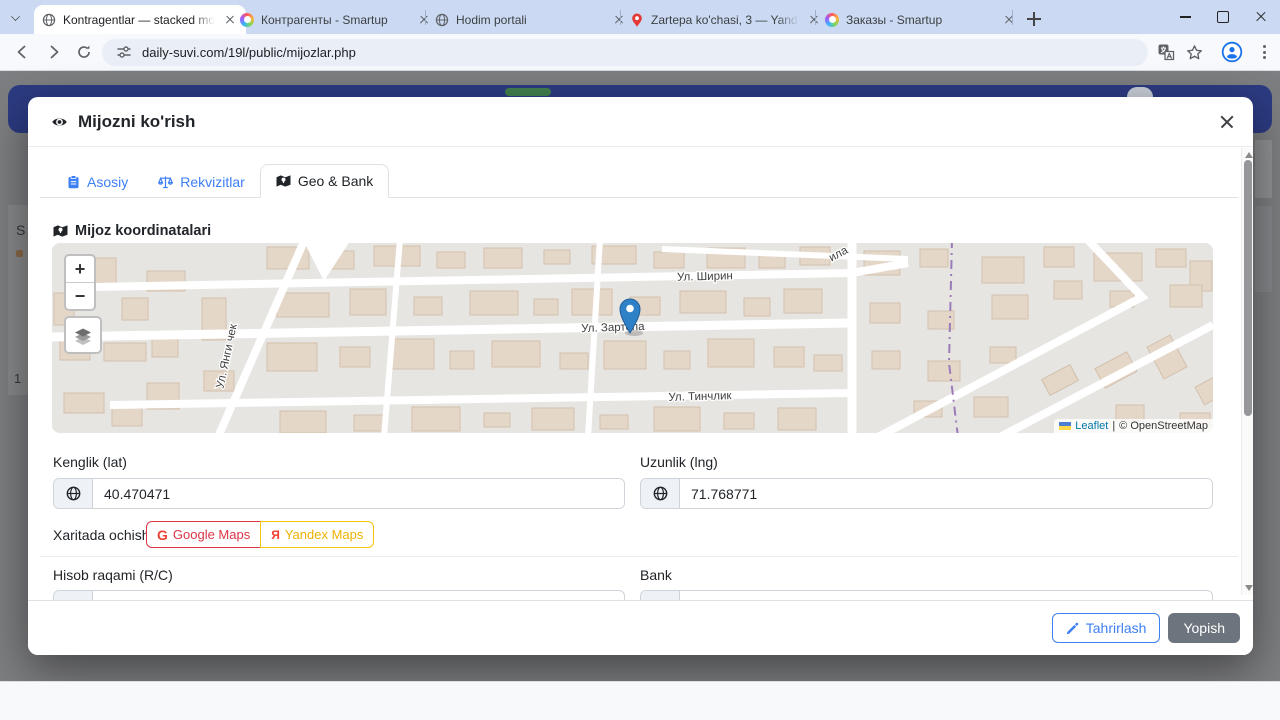 The width and height of the screenshot is (1280, 720). Describe the element at coordinates (59, 121) in the screenshot. I see `eye-icon` at that location.